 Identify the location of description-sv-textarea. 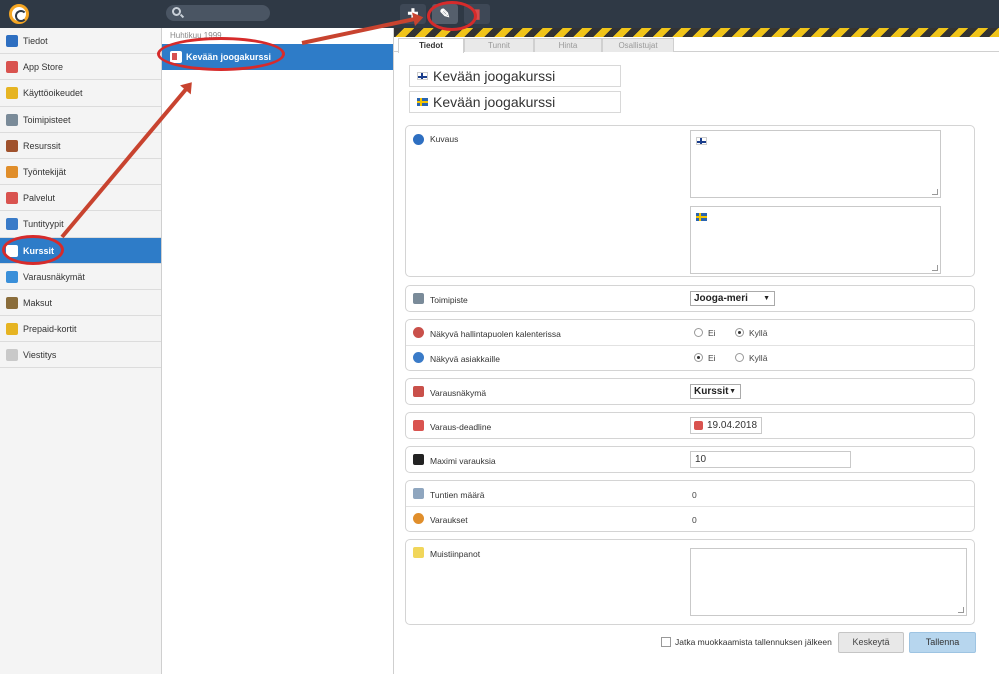
(815, 240).